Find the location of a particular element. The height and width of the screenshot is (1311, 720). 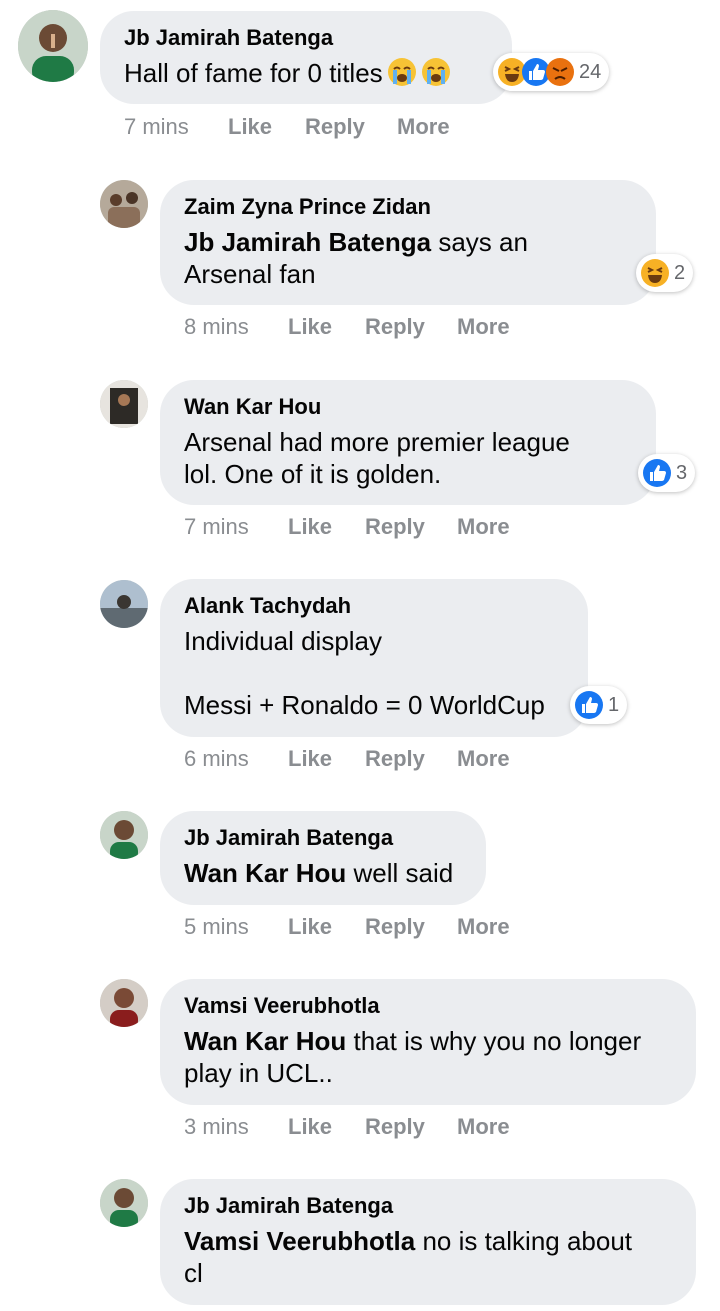

reaction-count: 24 is located at coordinates (590, 71).